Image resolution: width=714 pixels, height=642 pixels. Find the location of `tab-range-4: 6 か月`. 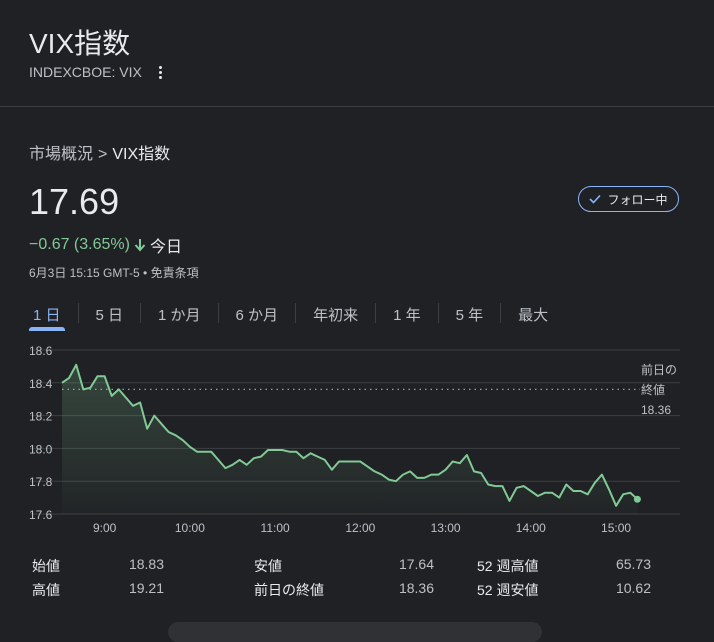

tab-range-4: 6 か月 is located at coordinates (257, 315).